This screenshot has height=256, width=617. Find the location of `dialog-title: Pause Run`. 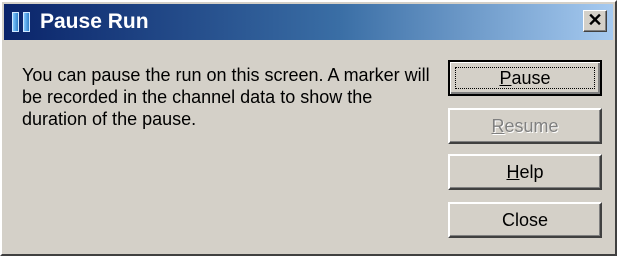

dialog-title: Pause Run is located at coordinates (94, 21).